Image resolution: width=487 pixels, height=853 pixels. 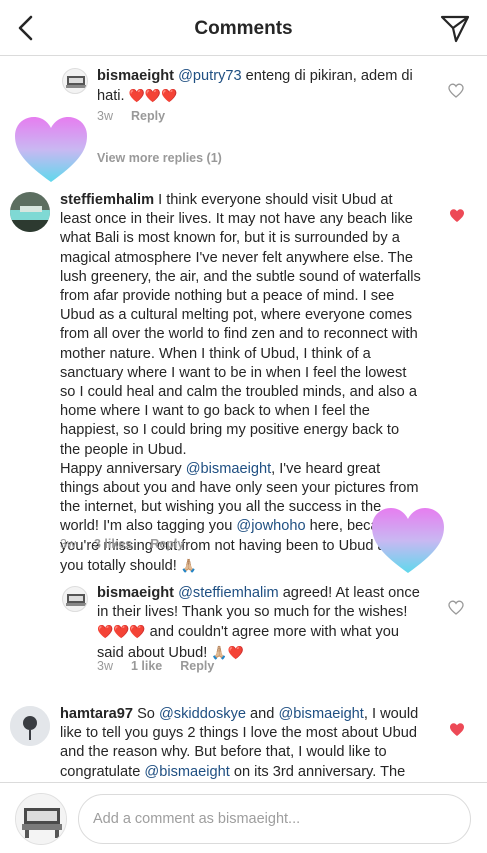 What do you see at coordinates (113, 544) in the screenshot?
I see `likes-count: 3 likes` at bounding box center [113, 544].